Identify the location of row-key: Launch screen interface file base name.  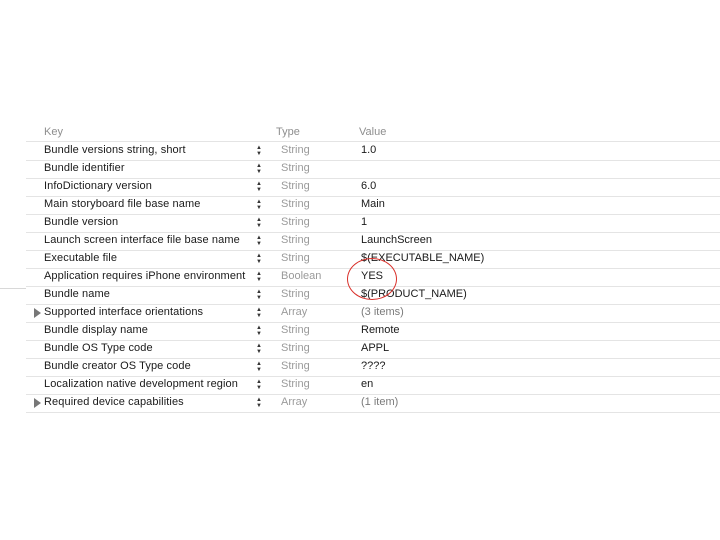
(142, 240).